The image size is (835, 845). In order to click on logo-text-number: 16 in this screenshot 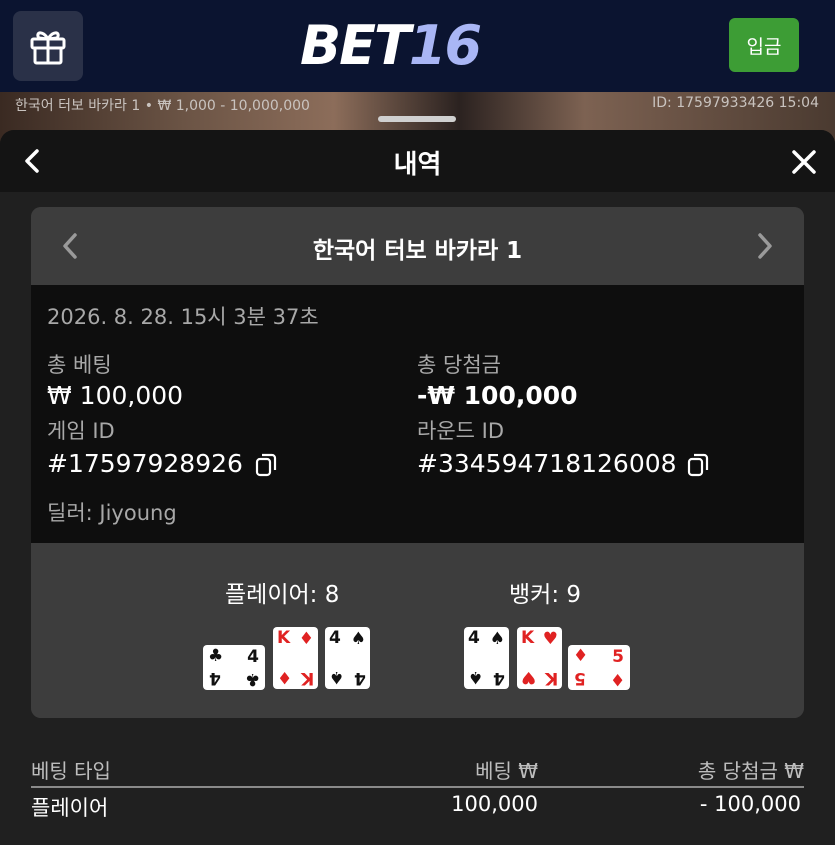, I will do `click(445, 45)`.